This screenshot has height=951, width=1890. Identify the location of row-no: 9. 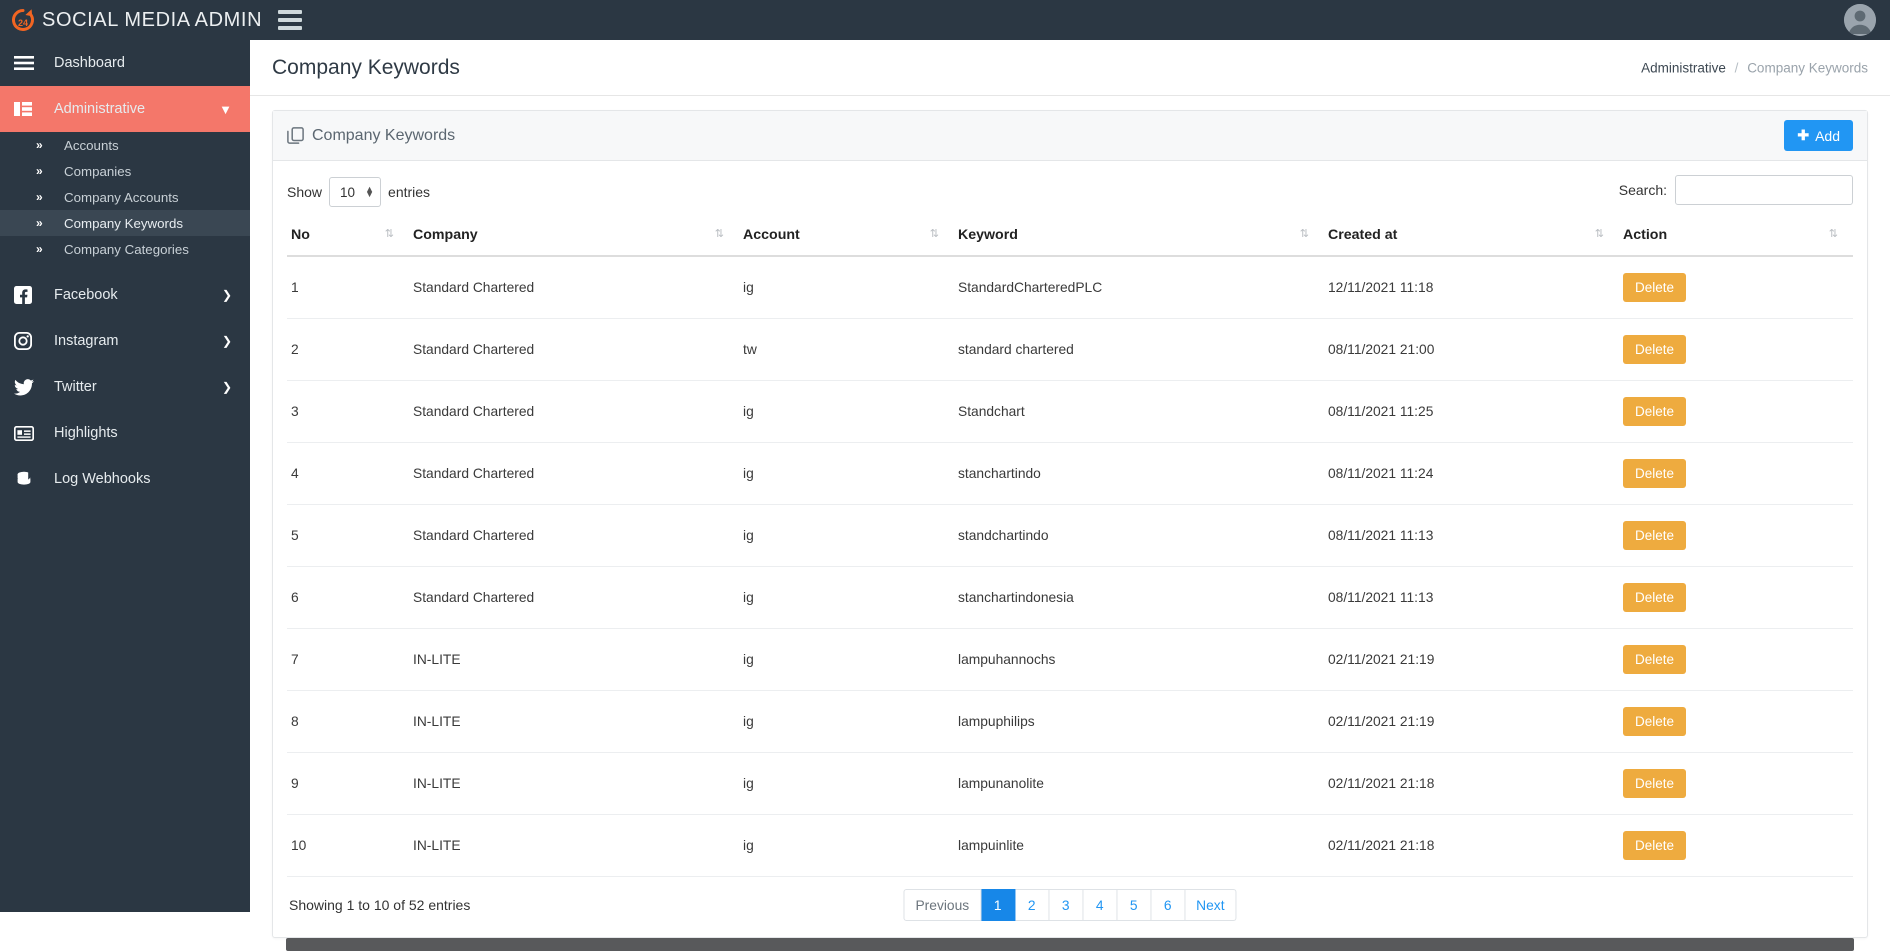
(348, 783).